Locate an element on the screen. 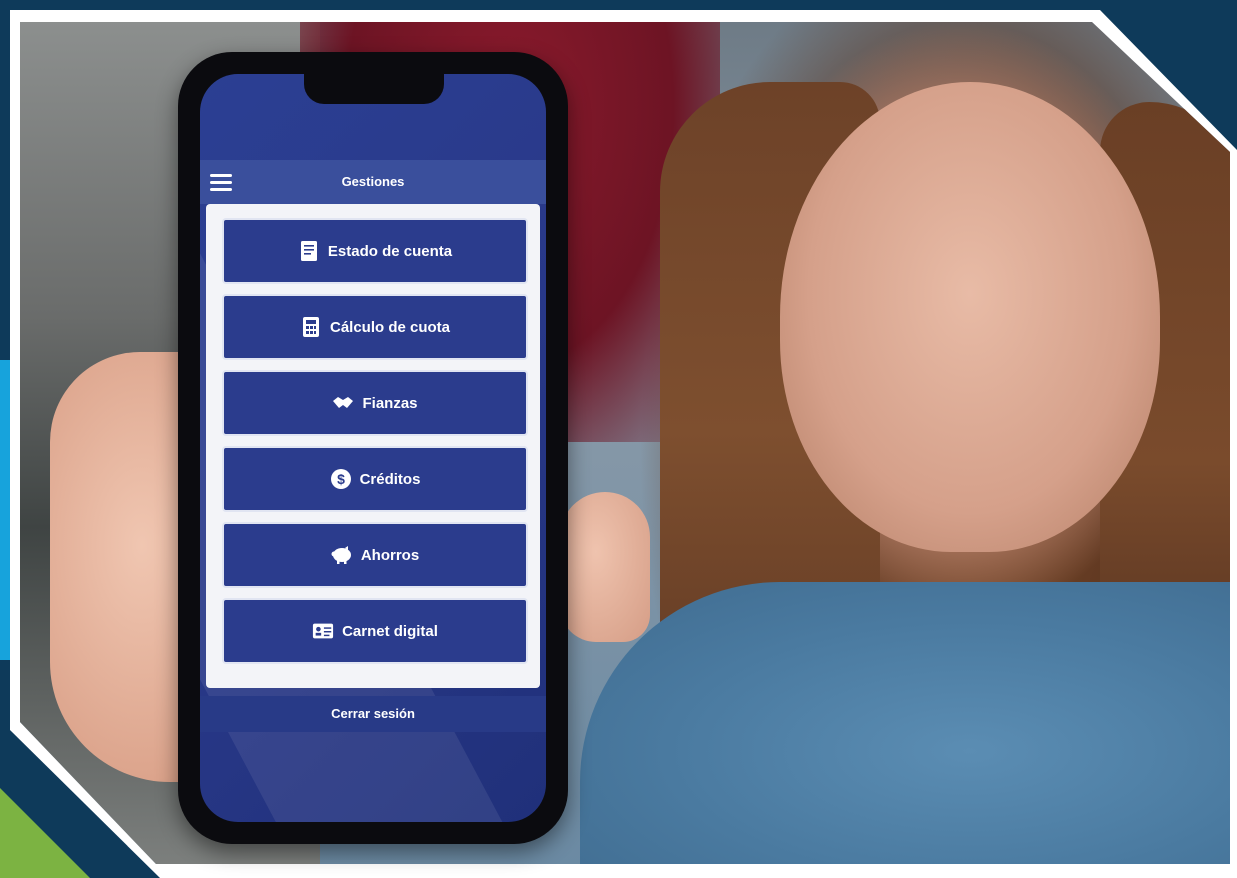  menu-item-fianzas: Fianzas is located at coordinates (375, 403).